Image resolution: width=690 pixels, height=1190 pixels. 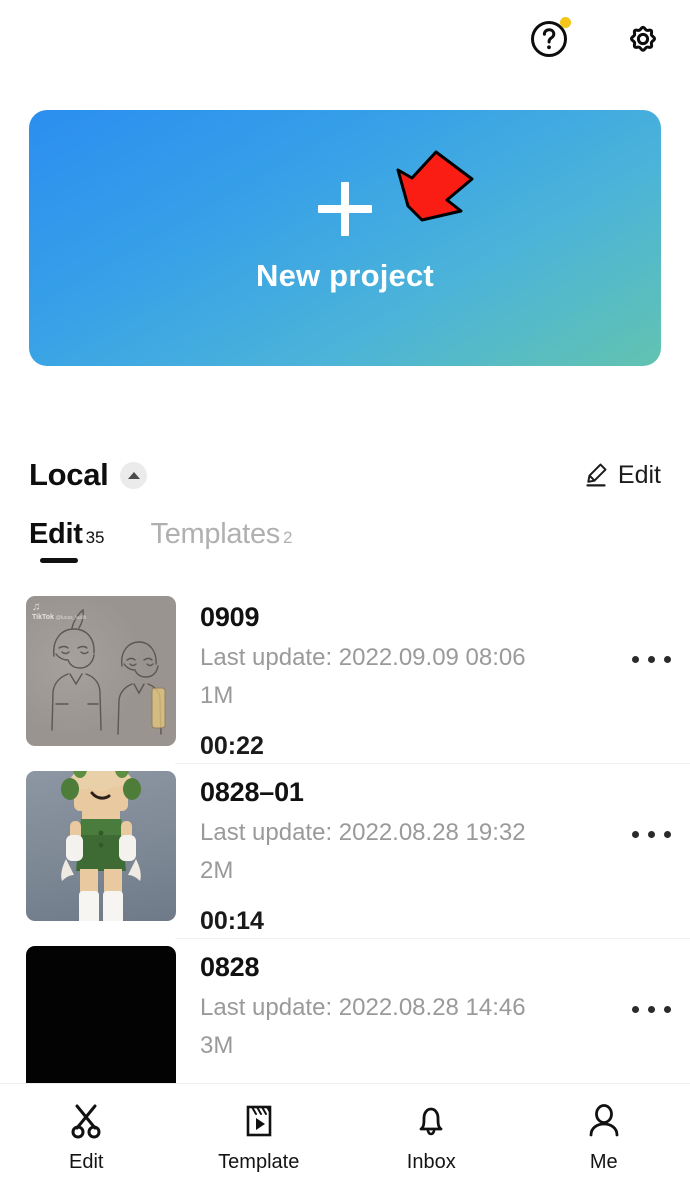 What do you see at coordinates (565, 22) in the screenshot?
I see `notification-dot` at bounding box center [565, 22].